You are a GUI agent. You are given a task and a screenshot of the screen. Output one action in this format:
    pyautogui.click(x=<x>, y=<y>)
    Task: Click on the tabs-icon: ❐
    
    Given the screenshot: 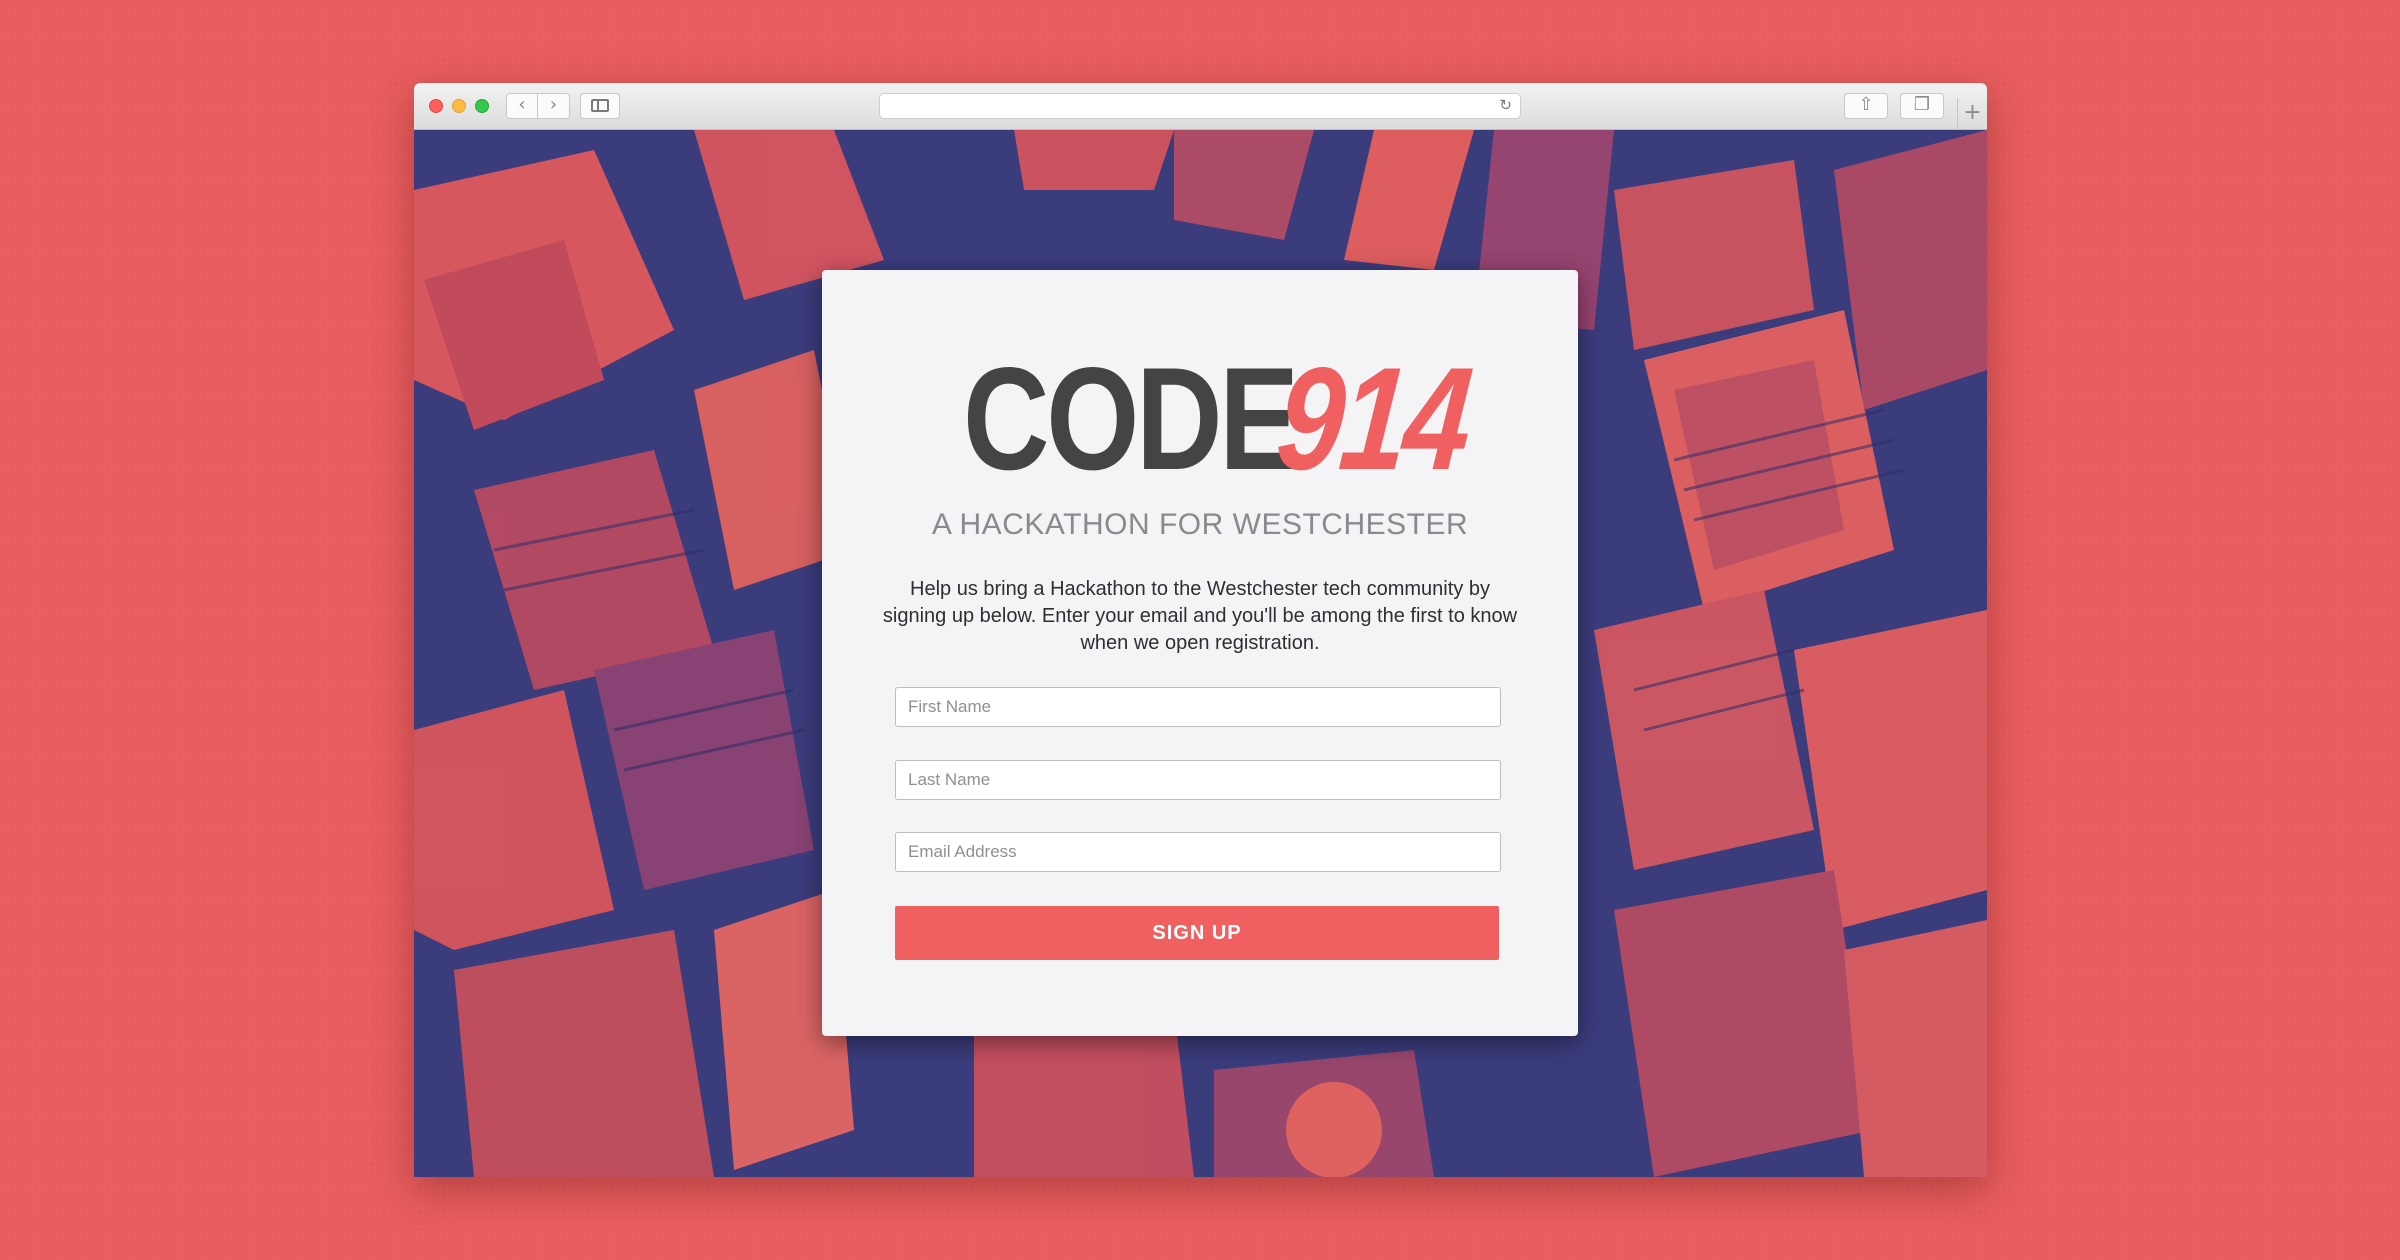 What is the action you would take?
    pyautogui.click(x=1922, y=104)
    